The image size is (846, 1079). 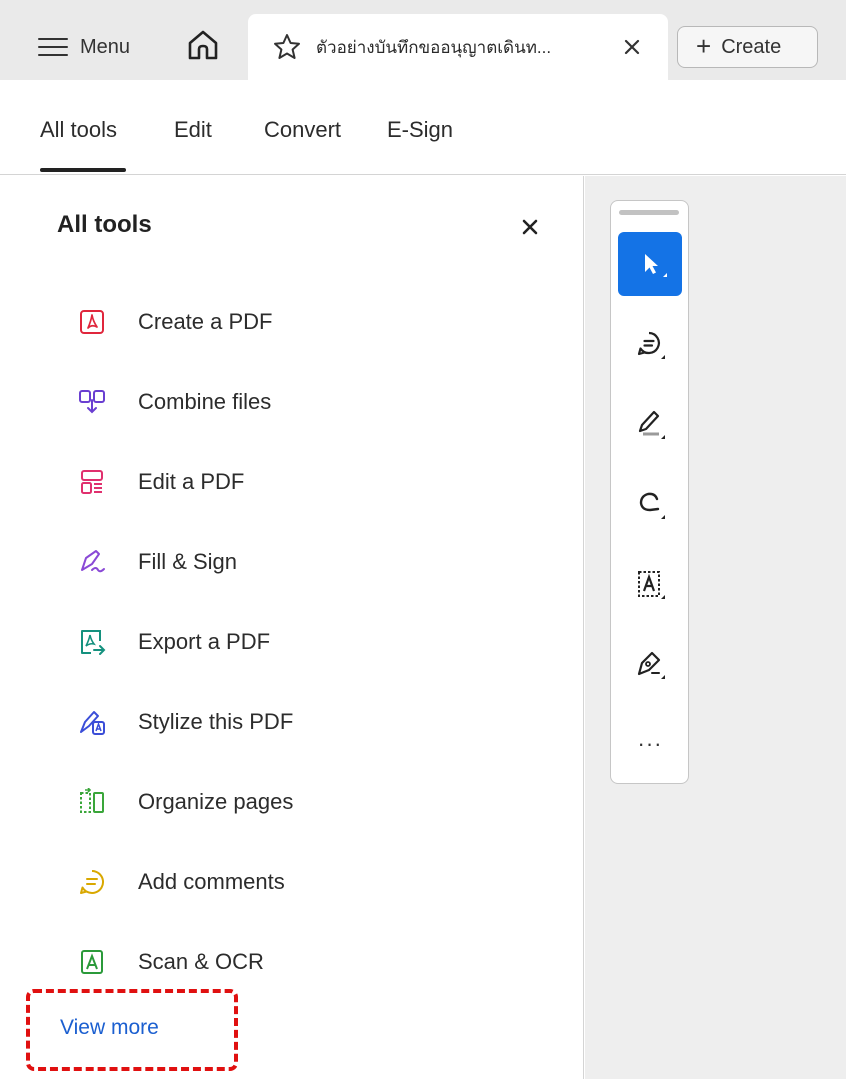 I want to click on select-tool-button, so click(x=650, y=264).